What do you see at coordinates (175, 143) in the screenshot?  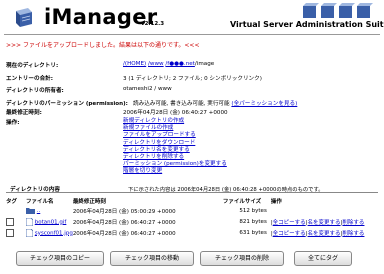 I see `op-download-directory: ディレクトリをダウンロード` at bounding box center [175, 143].